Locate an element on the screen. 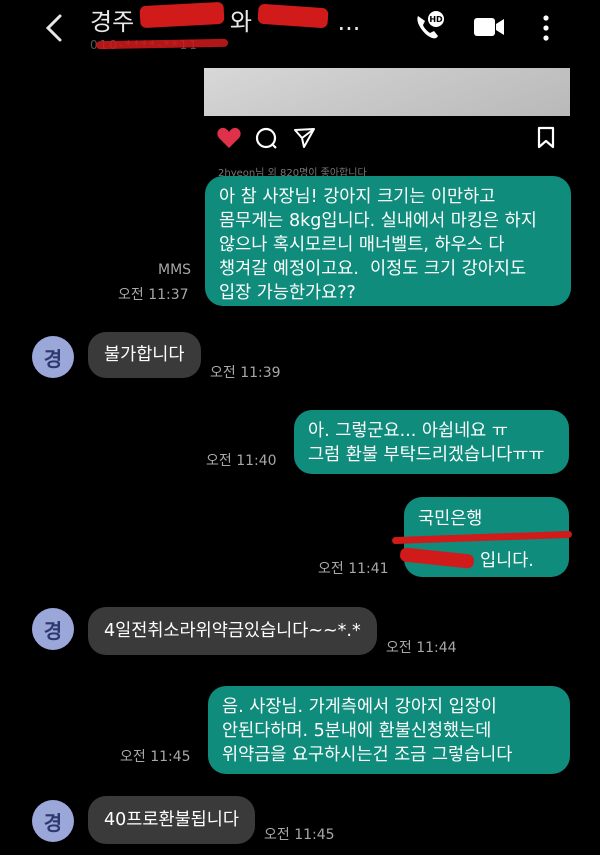 The height and width of the screenshot is (855, 600). video-call-icon is located at coordinates (489, 27).